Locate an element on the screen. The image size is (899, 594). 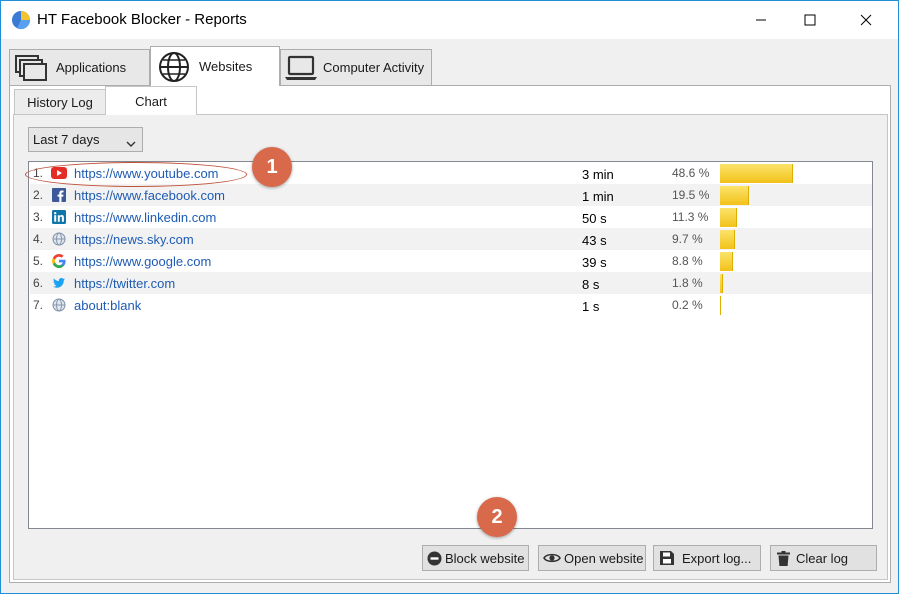
clear-log-button: Clear log is located at coordinates (823, 558).